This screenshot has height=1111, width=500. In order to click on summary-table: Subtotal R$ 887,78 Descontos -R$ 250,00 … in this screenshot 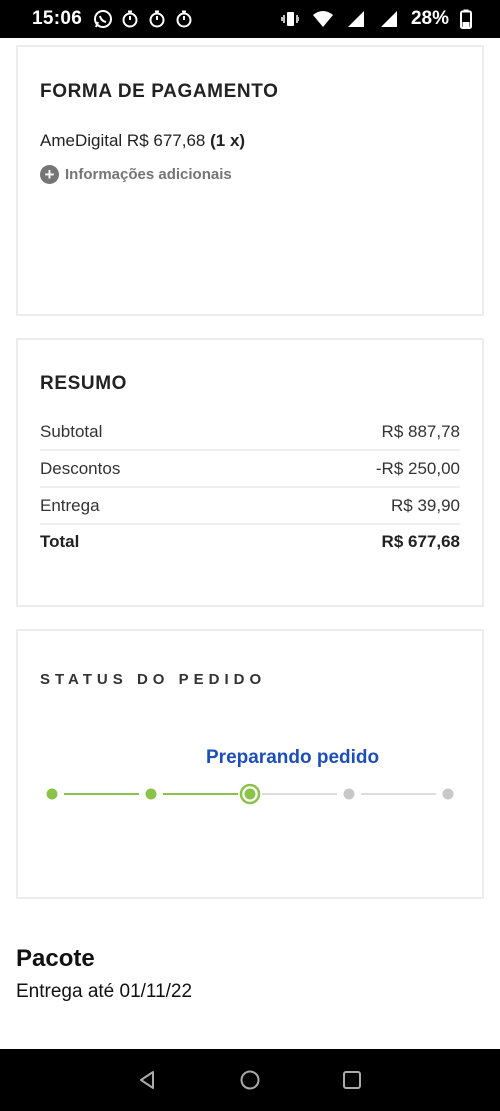, I will do `click(250, 486)`.